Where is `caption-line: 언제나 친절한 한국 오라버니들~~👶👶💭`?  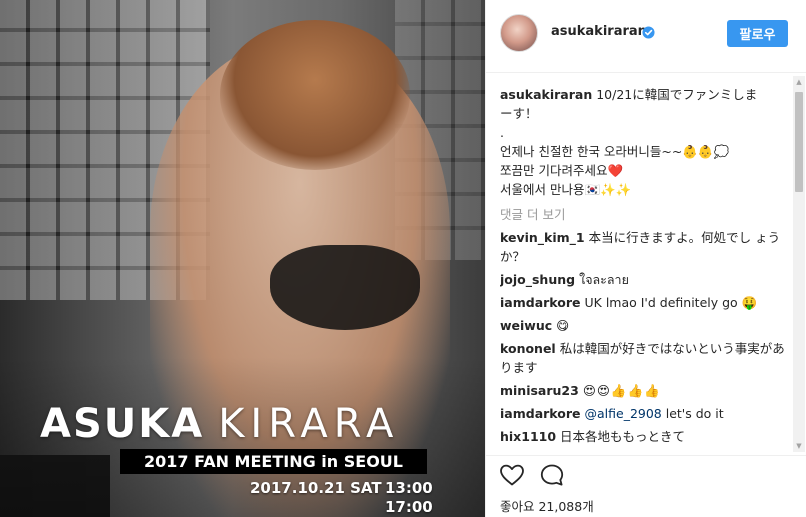
caption-line: 언제나 친절한 한국 오라버니들~~👶👶💭 is located at coordinates (615, 151).